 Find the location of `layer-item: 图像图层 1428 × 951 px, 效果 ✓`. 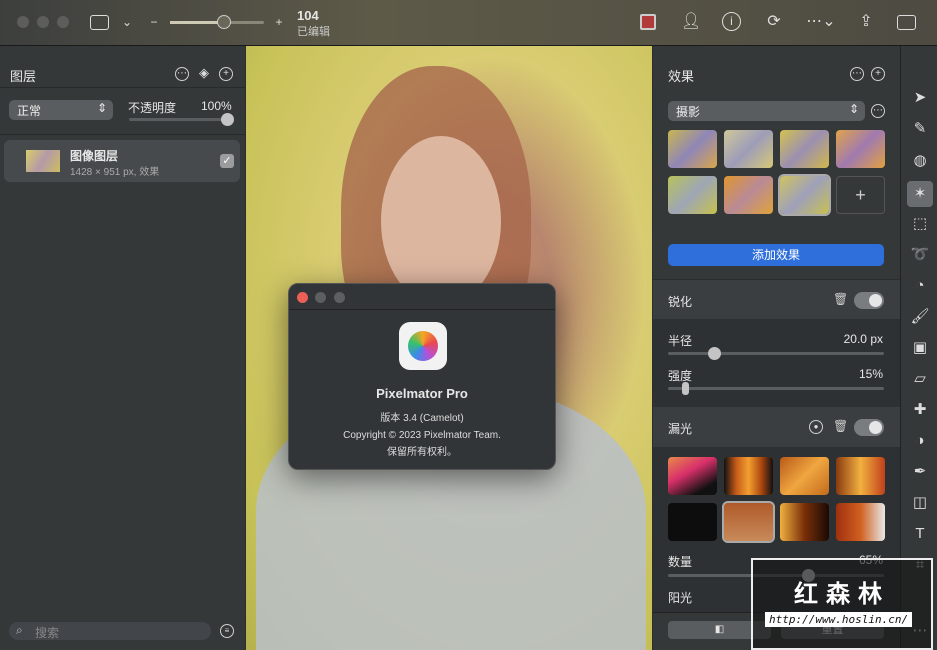

layer-item: 图像图层 1428 × 951 px, 效果 ✓ is located at coordinates (122, 161).